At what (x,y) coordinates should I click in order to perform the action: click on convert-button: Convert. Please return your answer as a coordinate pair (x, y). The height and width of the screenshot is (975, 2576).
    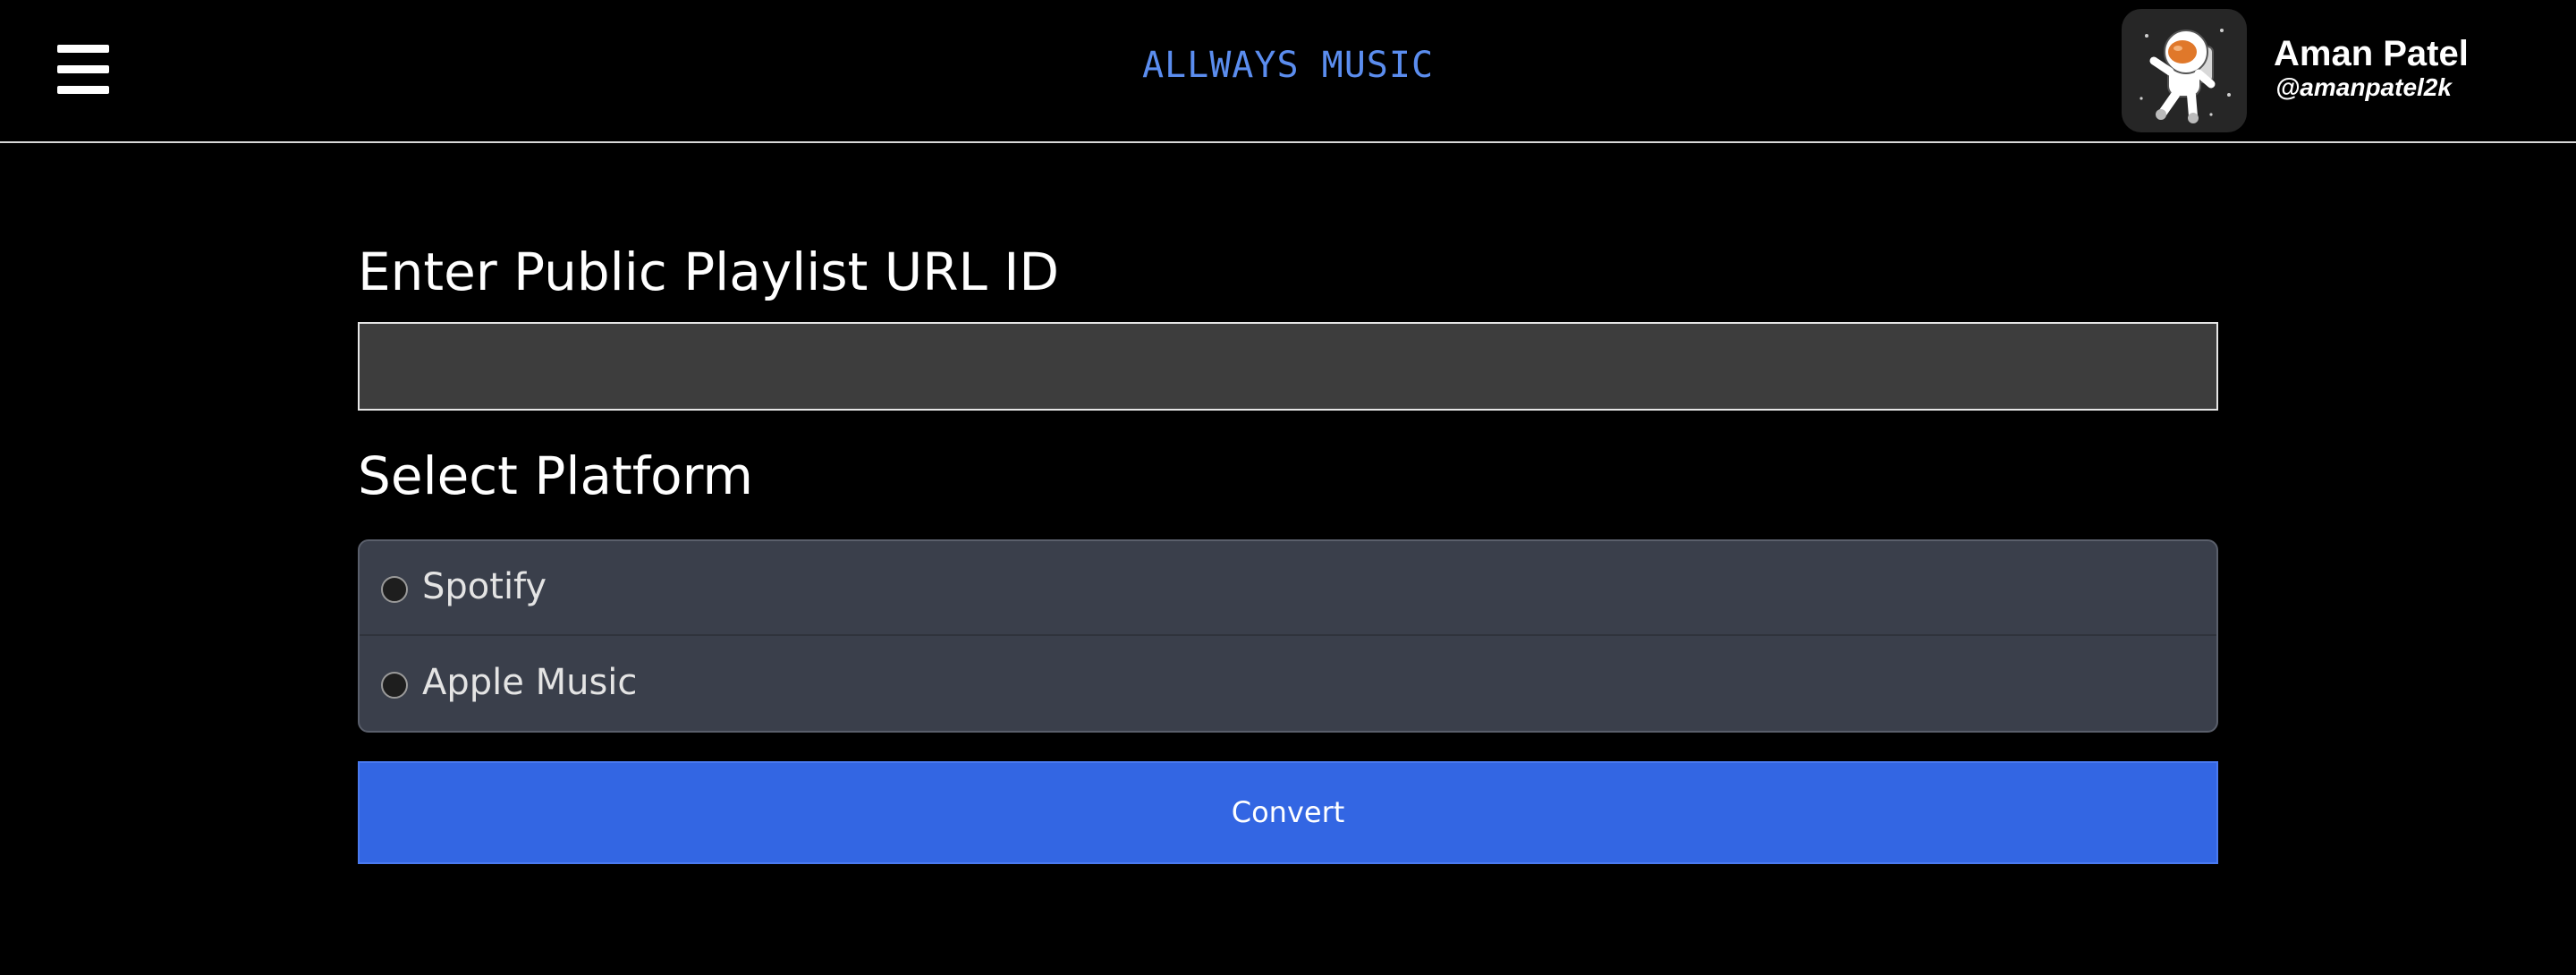
    Looking at the image, I should click on (1288, 812).